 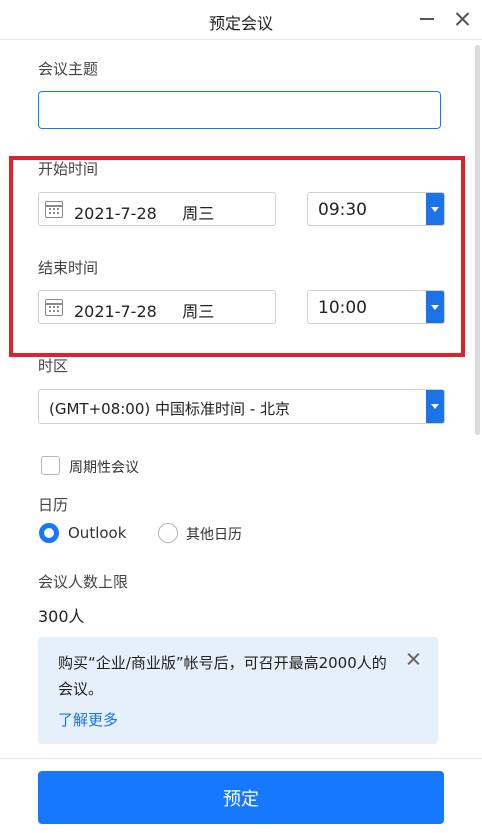 What do you see at coordinates (53, 505) in the screenshot?
I see `calendar-label: 日历` at bounding box center [53, 505].